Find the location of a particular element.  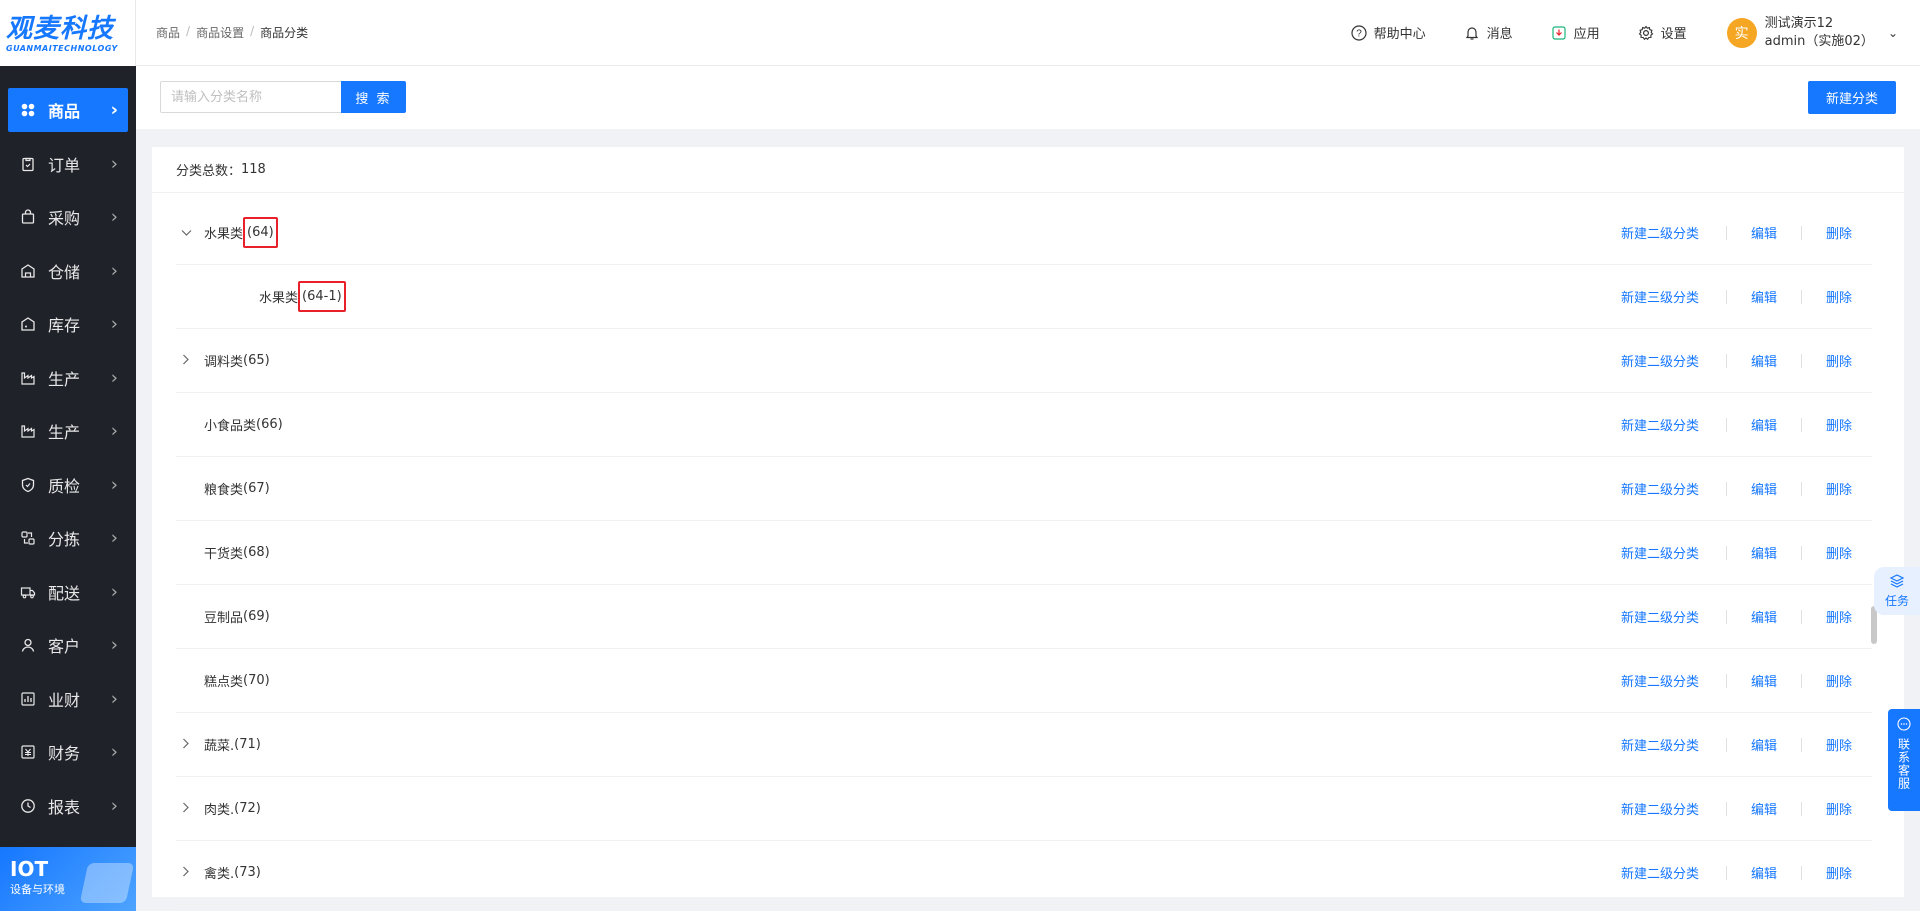

logo: 观麦科技 GUANMAITECHNOLOGY is located at coordinates (68, 33).